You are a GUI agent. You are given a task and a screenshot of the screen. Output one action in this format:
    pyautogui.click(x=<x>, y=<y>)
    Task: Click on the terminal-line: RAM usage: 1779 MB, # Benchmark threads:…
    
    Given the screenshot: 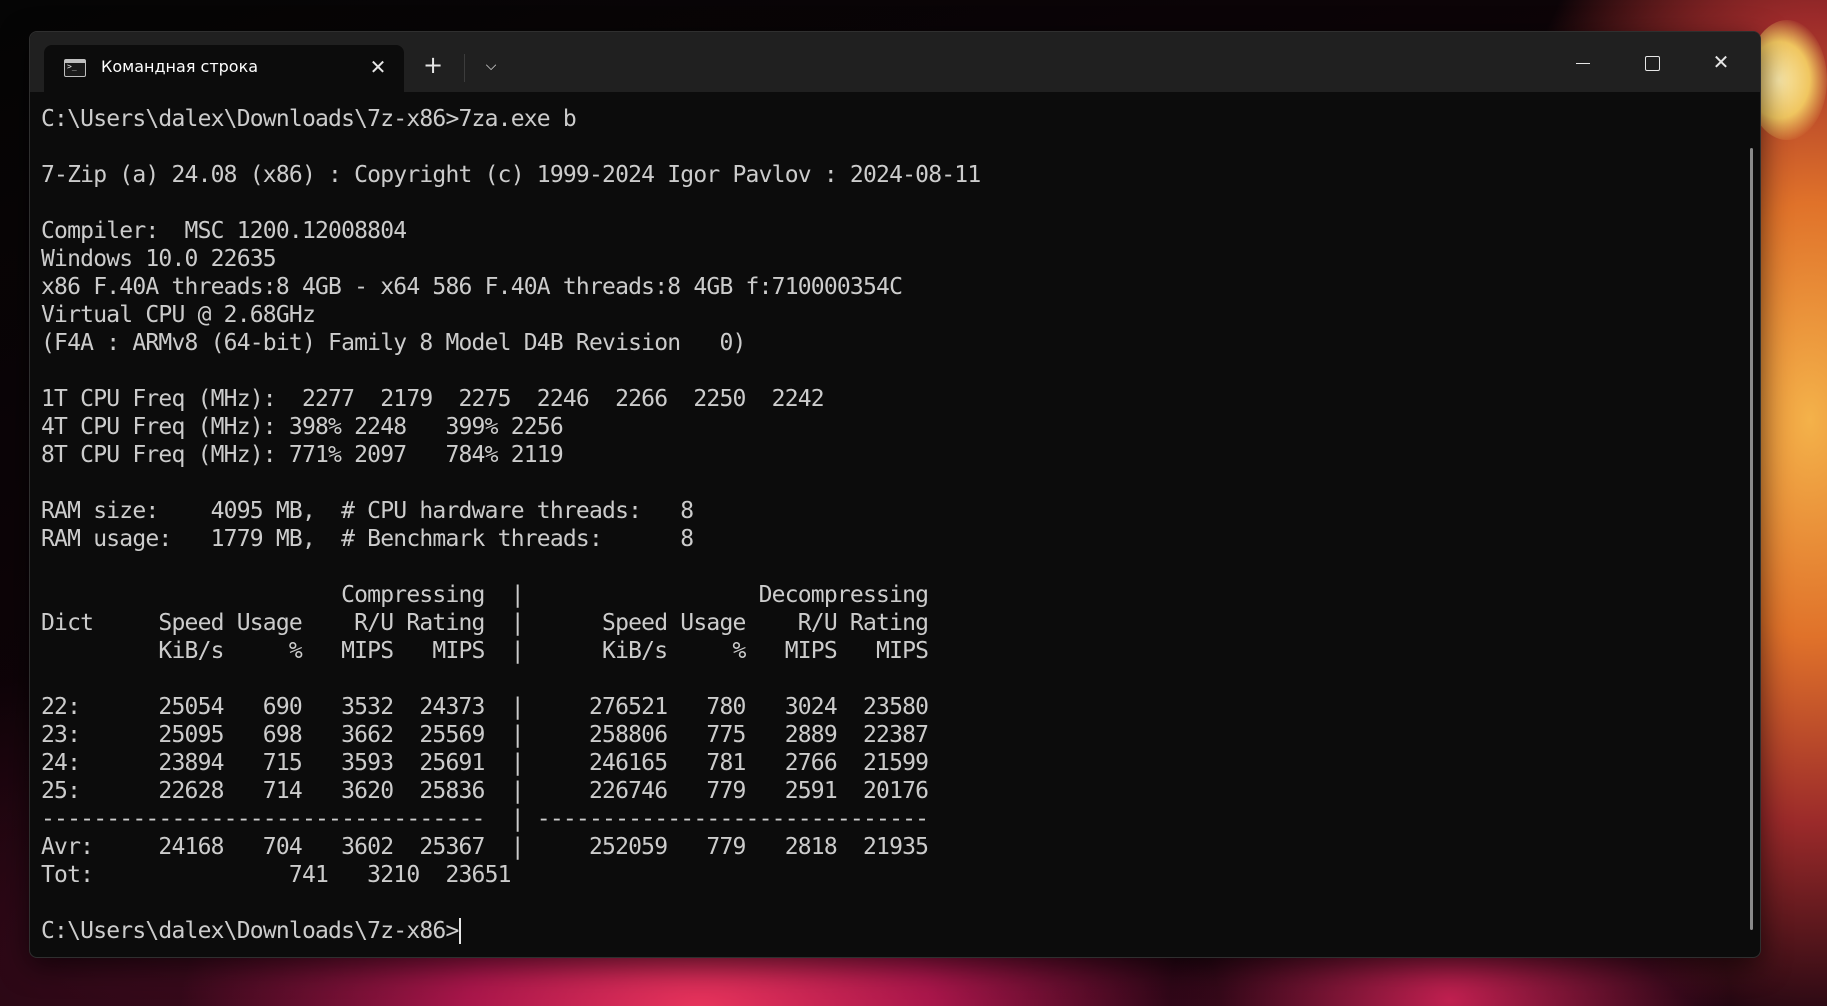 What is the action you would take?
    pyautogui.click(x=367, y=539)
    